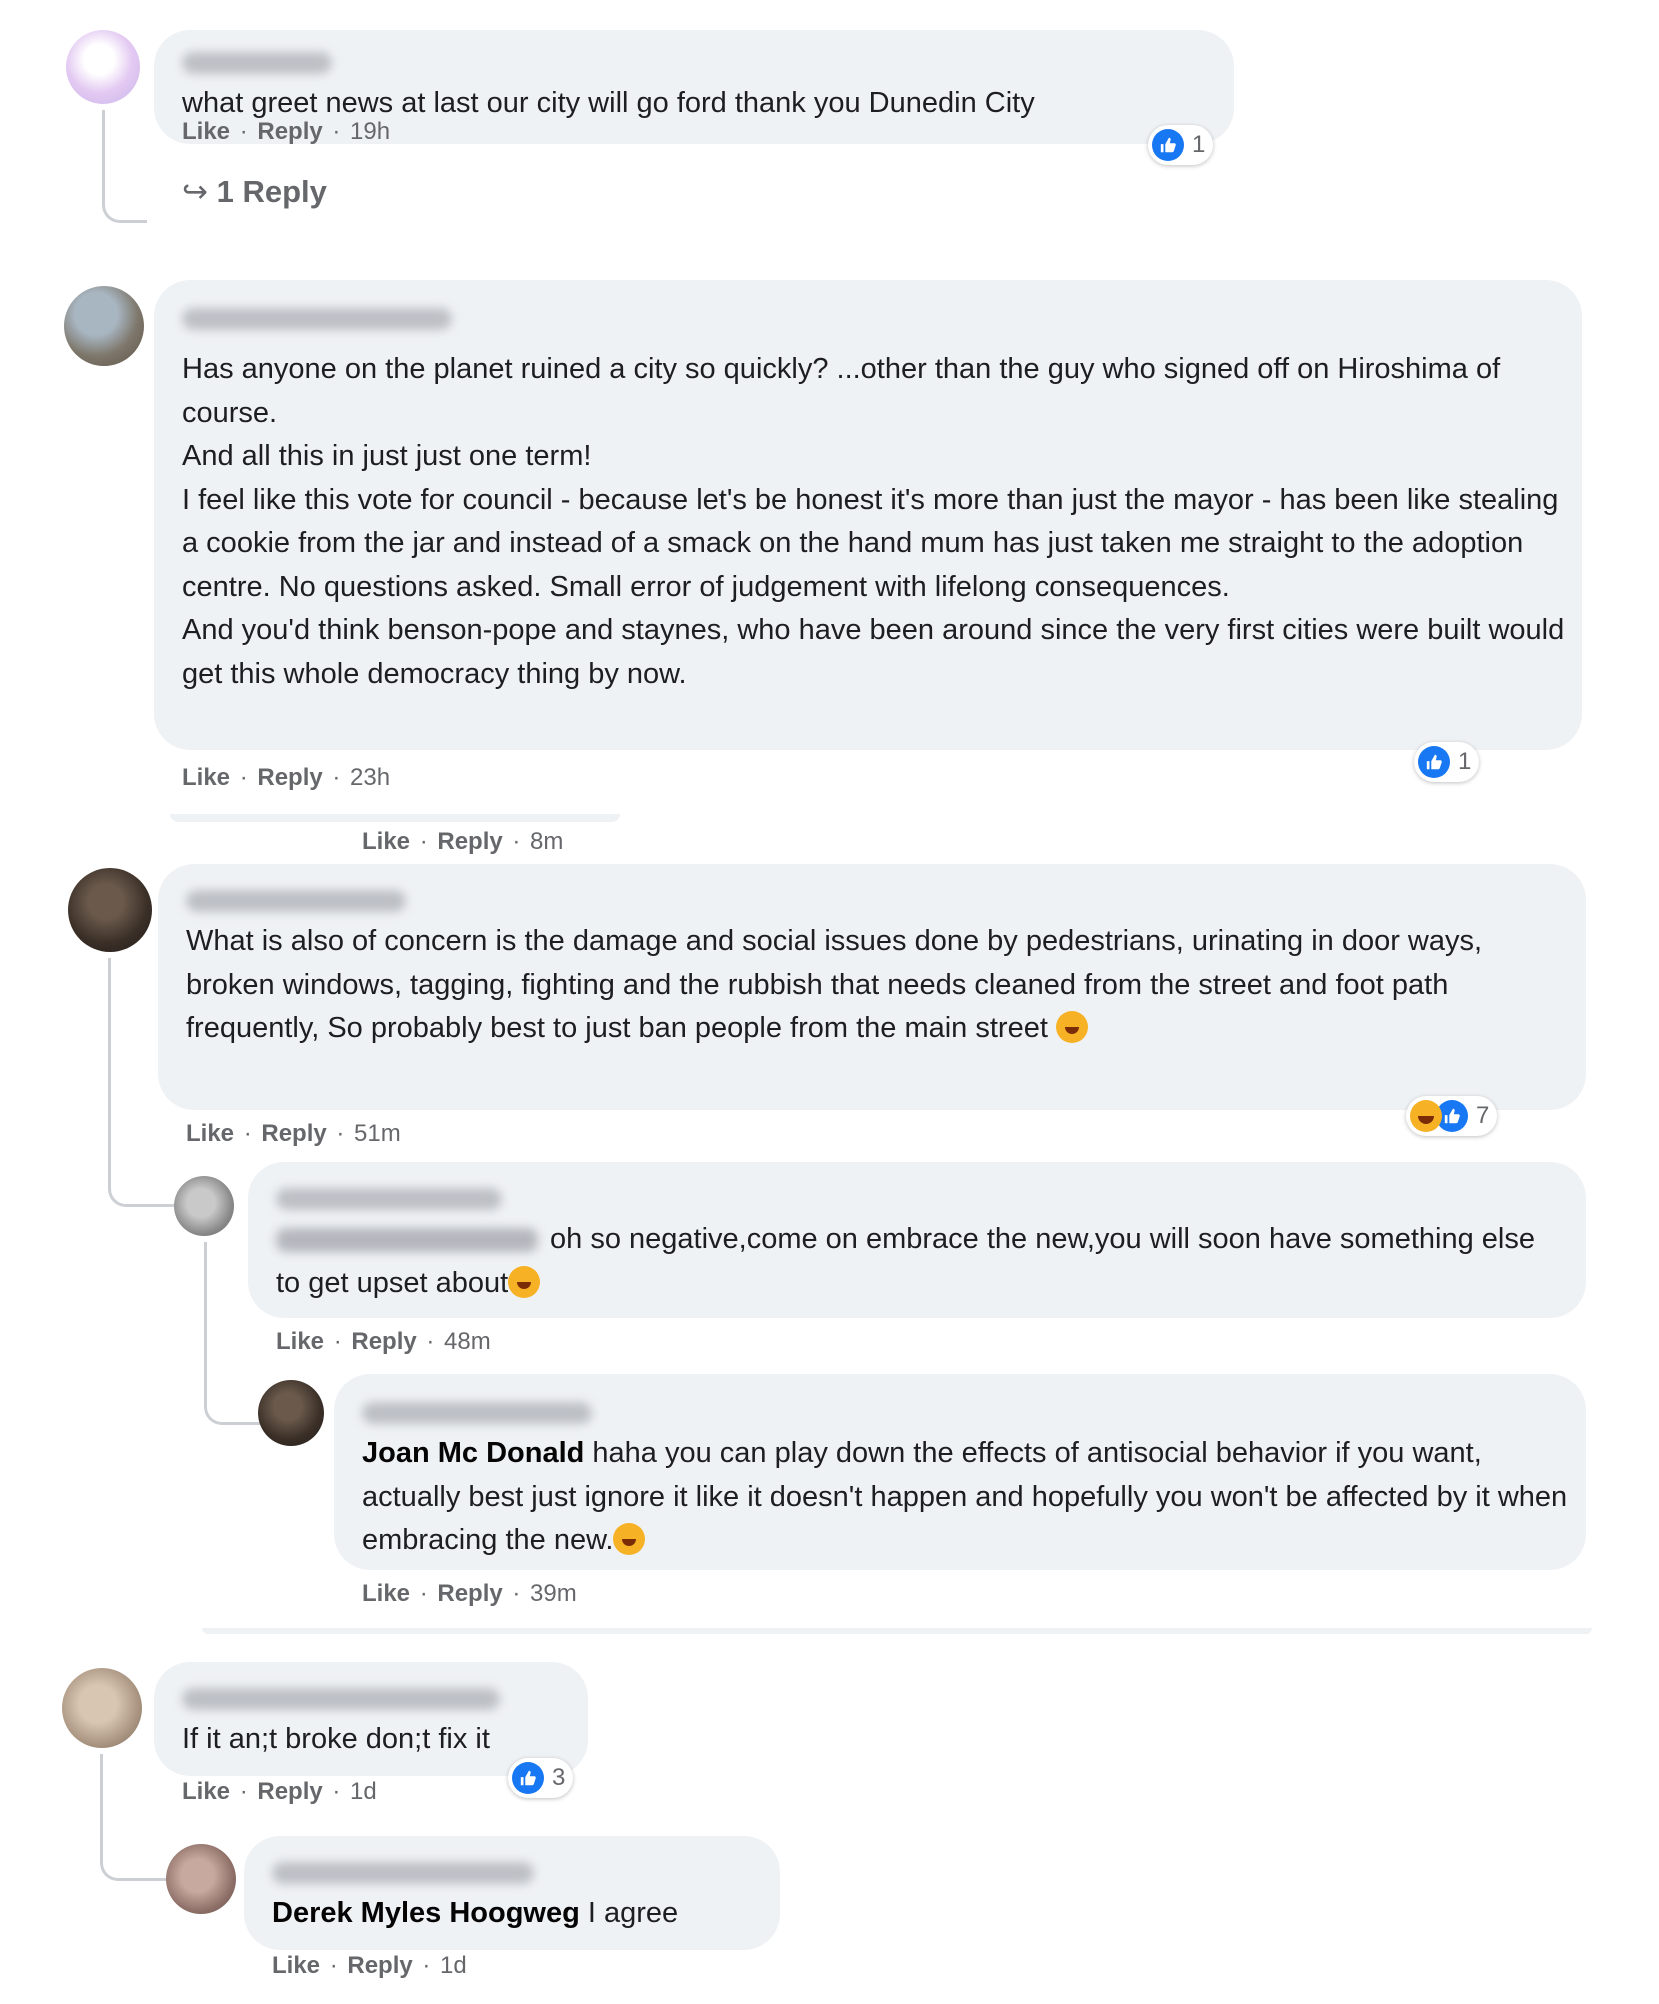 The image size is (1659, 2004). I want to click on reaction-count: 3, so click(541, 1778).